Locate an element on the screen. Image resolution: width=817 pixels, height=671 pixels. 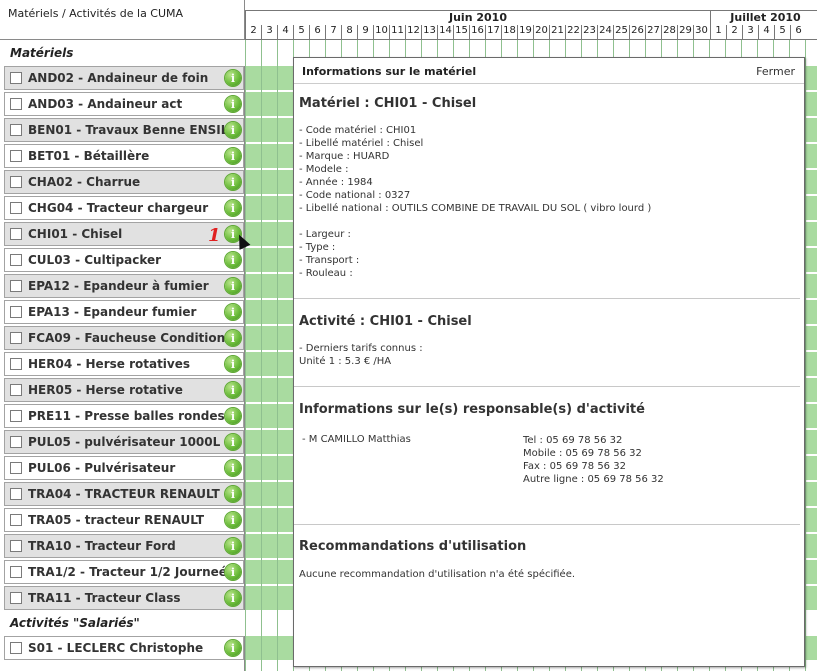
close-button: Fermer is located at coordinates (775, 71).